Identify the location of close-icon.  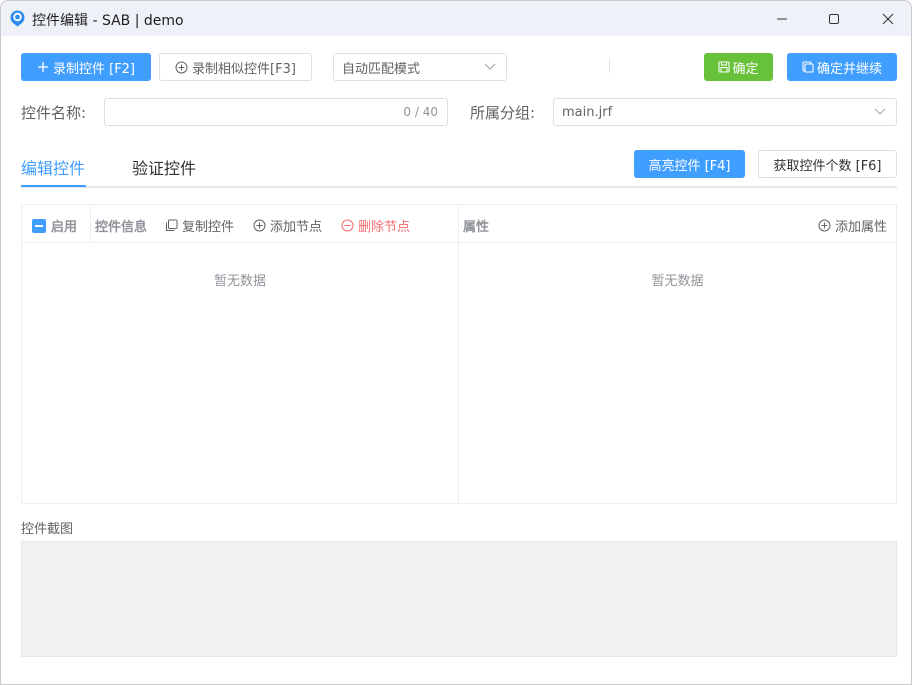
(888, 18).